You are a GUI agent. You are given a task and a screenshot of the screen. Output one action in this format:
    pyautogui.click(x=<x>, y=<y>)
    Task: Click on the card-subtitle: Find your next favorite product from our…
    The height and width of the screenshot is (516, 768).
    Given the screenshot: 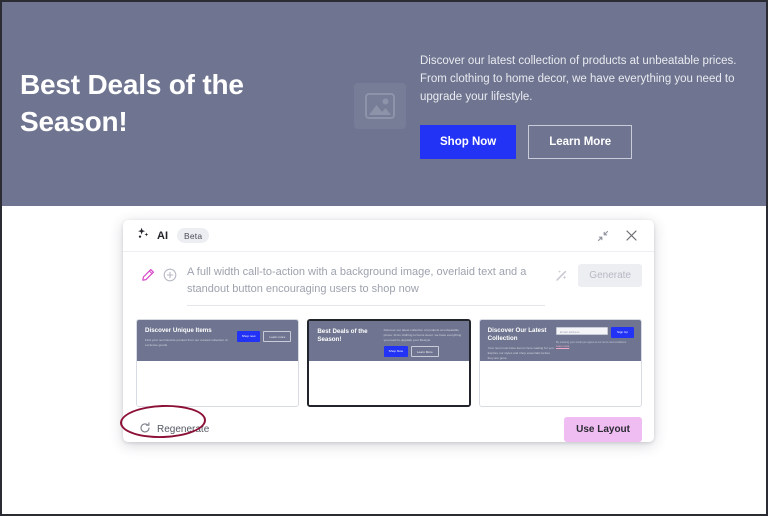 What is the action you would take?
    pyautogui.click(x=186, y=342)
    